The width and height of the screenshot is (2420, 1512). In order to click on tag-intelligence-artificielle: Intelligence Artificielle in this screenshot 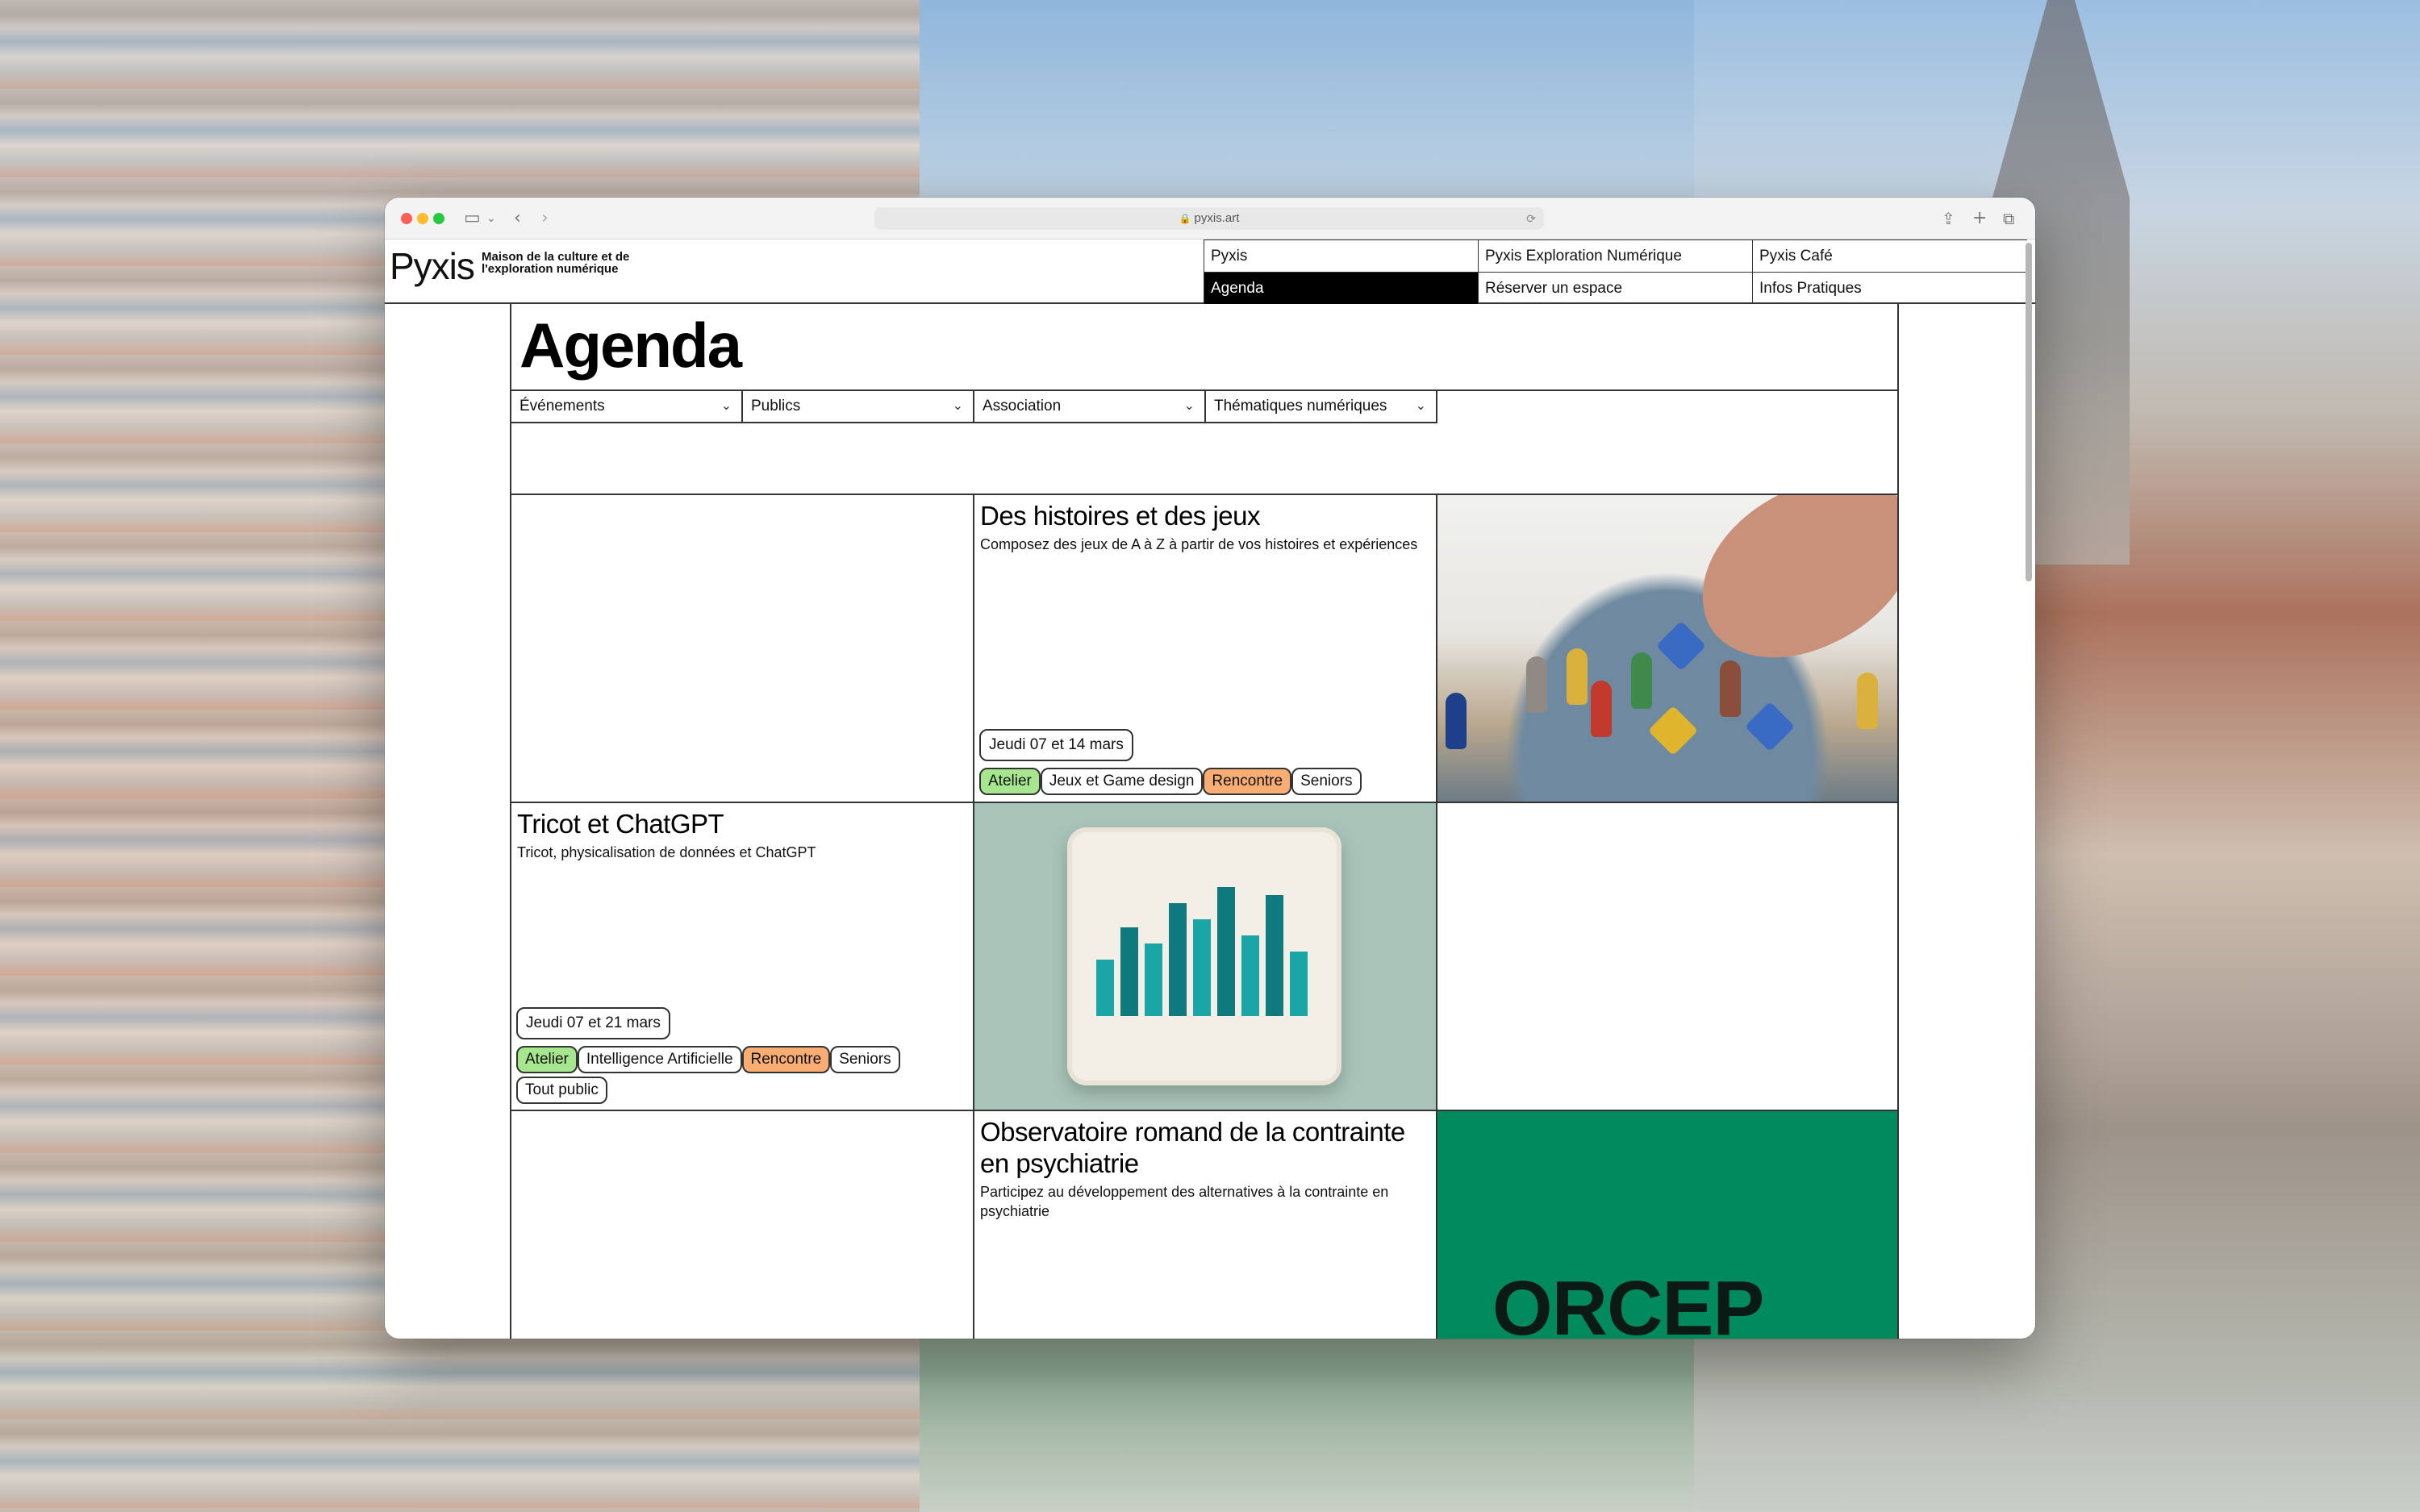, I will do `click(659, 1059)`.